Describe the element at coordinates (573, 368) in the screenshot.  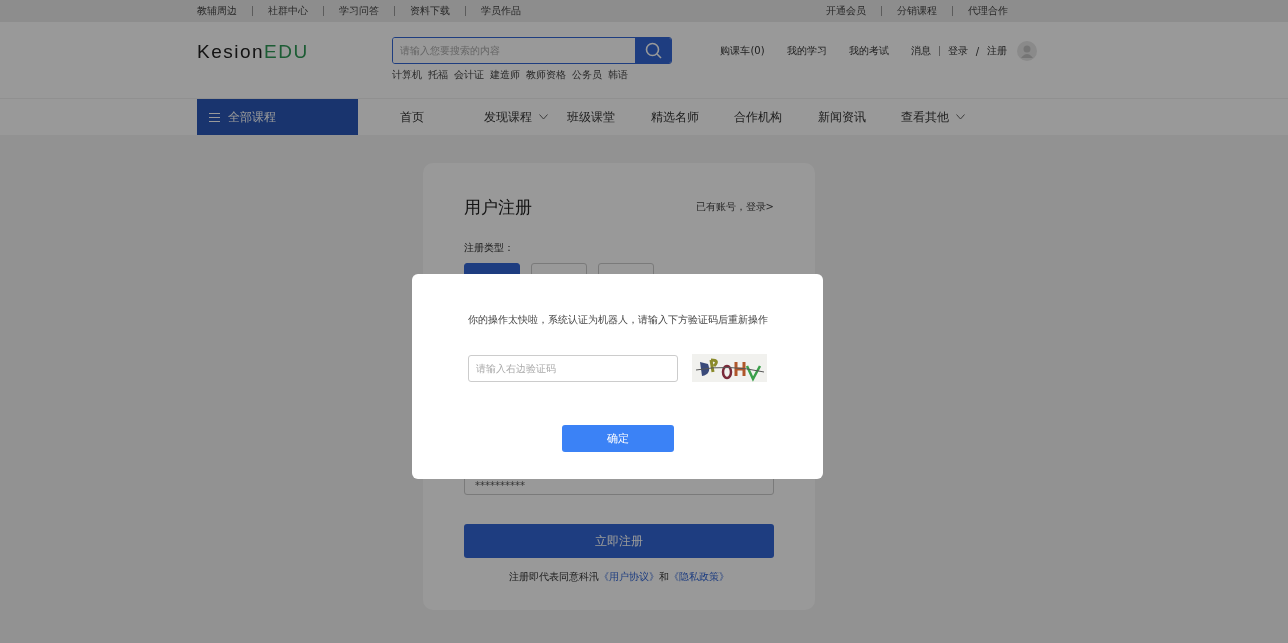
I see `captcha-field: 请输入右边验证码` at that location.